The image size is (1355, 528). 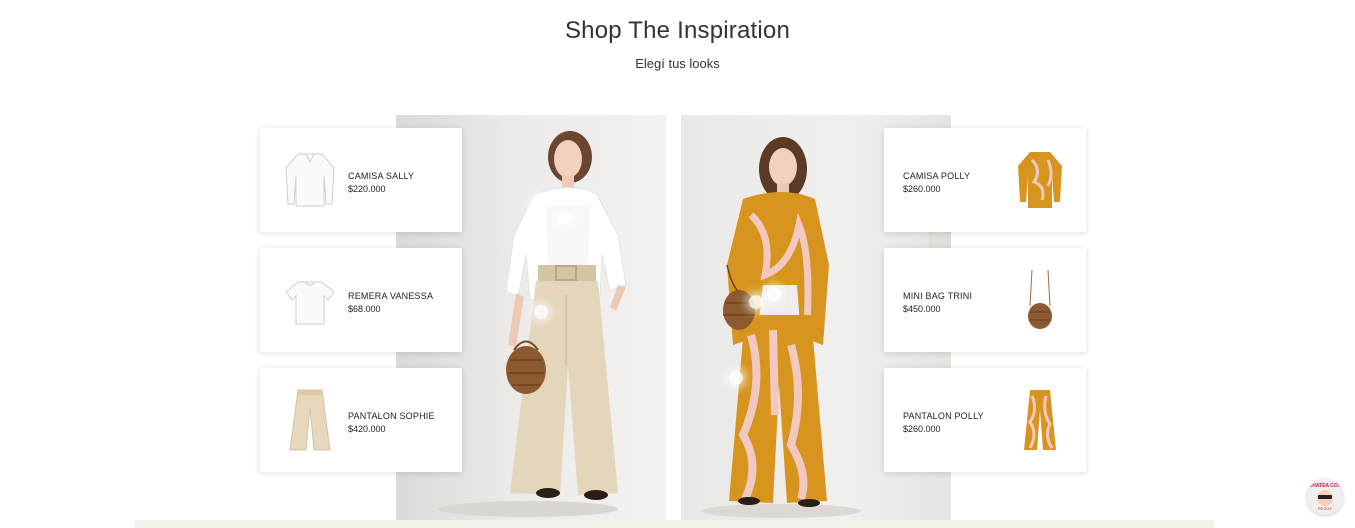 I want to click on product-card-camisa-sally: CAMISA SALLY $220.000, so click(x=361, y=180).